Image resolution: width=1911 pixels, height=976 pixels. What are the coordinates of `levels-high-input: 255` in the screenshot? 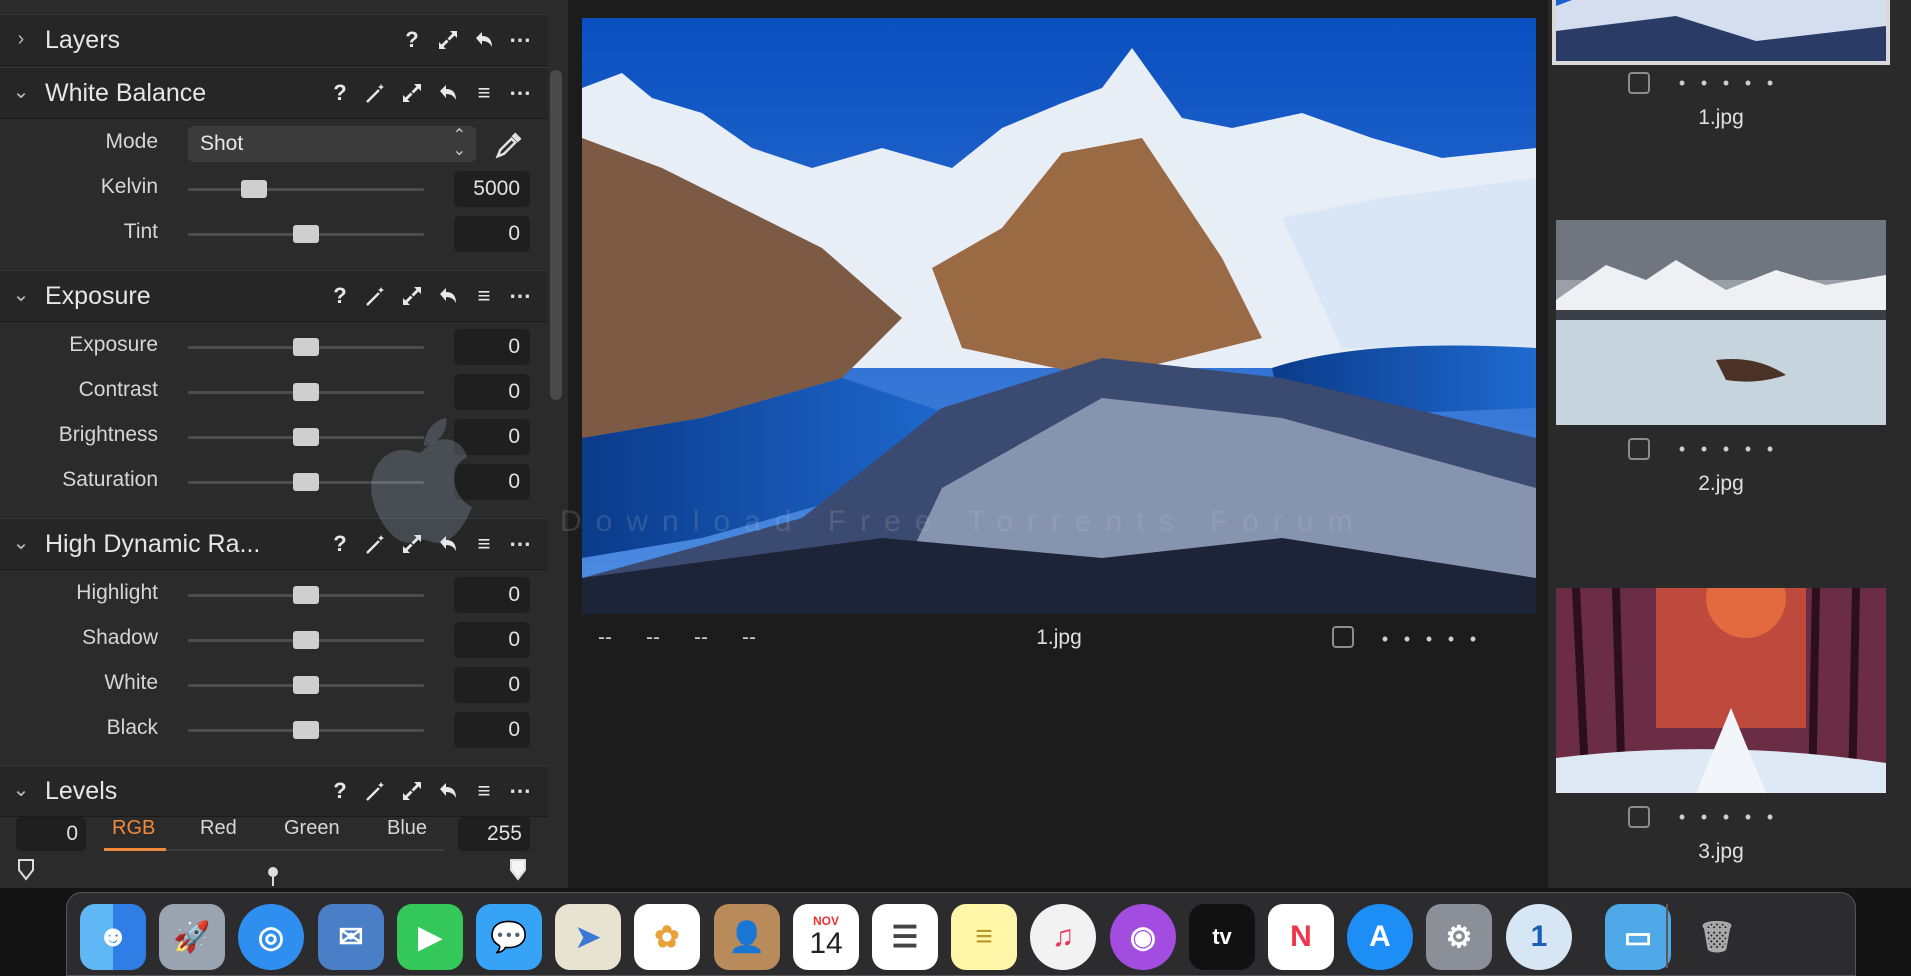 It's located at (494, 834).